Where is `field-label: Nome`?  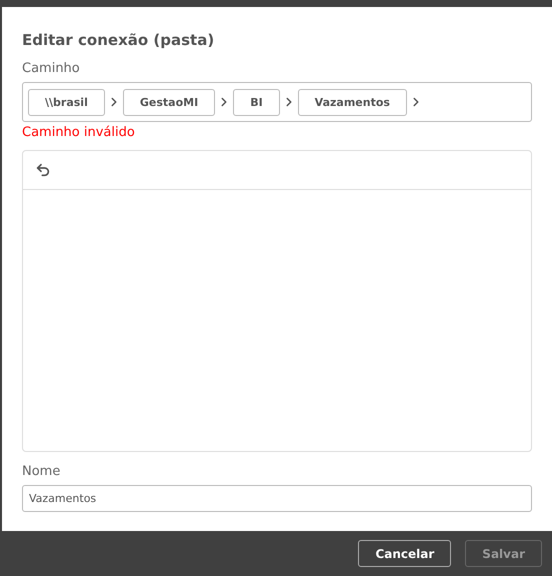 field-label: Nome is located at coordinates (42, 471).